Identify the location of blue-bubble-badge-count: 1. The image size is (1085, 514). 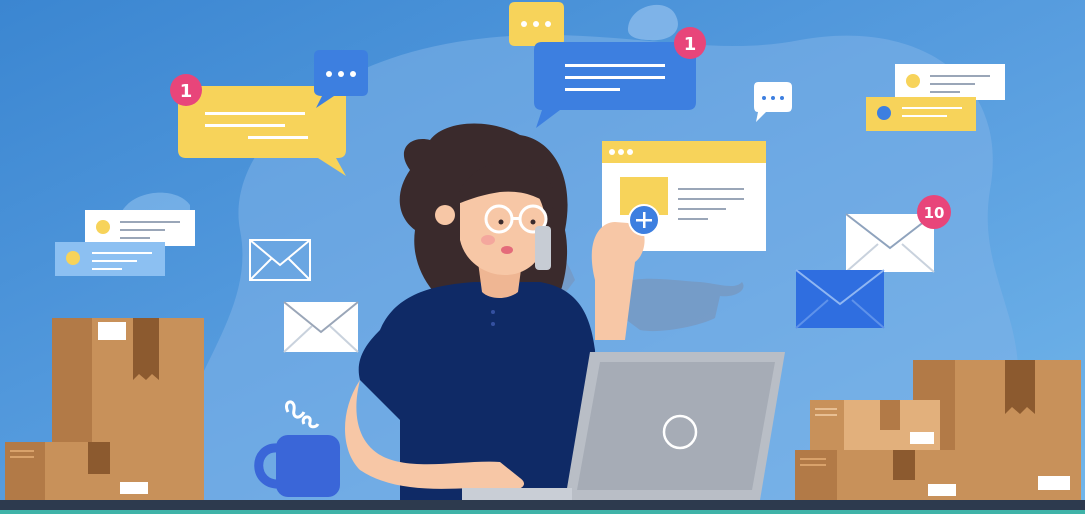
(690, 44).